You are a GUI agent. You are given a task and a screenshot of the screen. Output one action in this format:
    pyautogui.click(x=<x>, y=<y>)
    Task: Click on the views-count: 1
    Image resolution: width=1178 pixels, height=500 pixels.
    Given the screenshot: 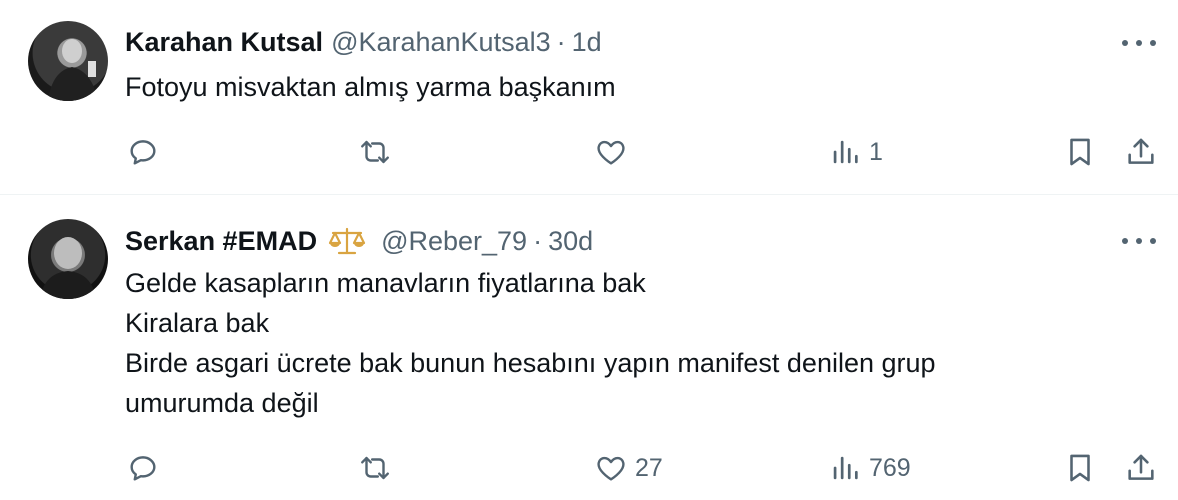 What is the action you would take?
    pyautogui.click(x=876, y=151)
    